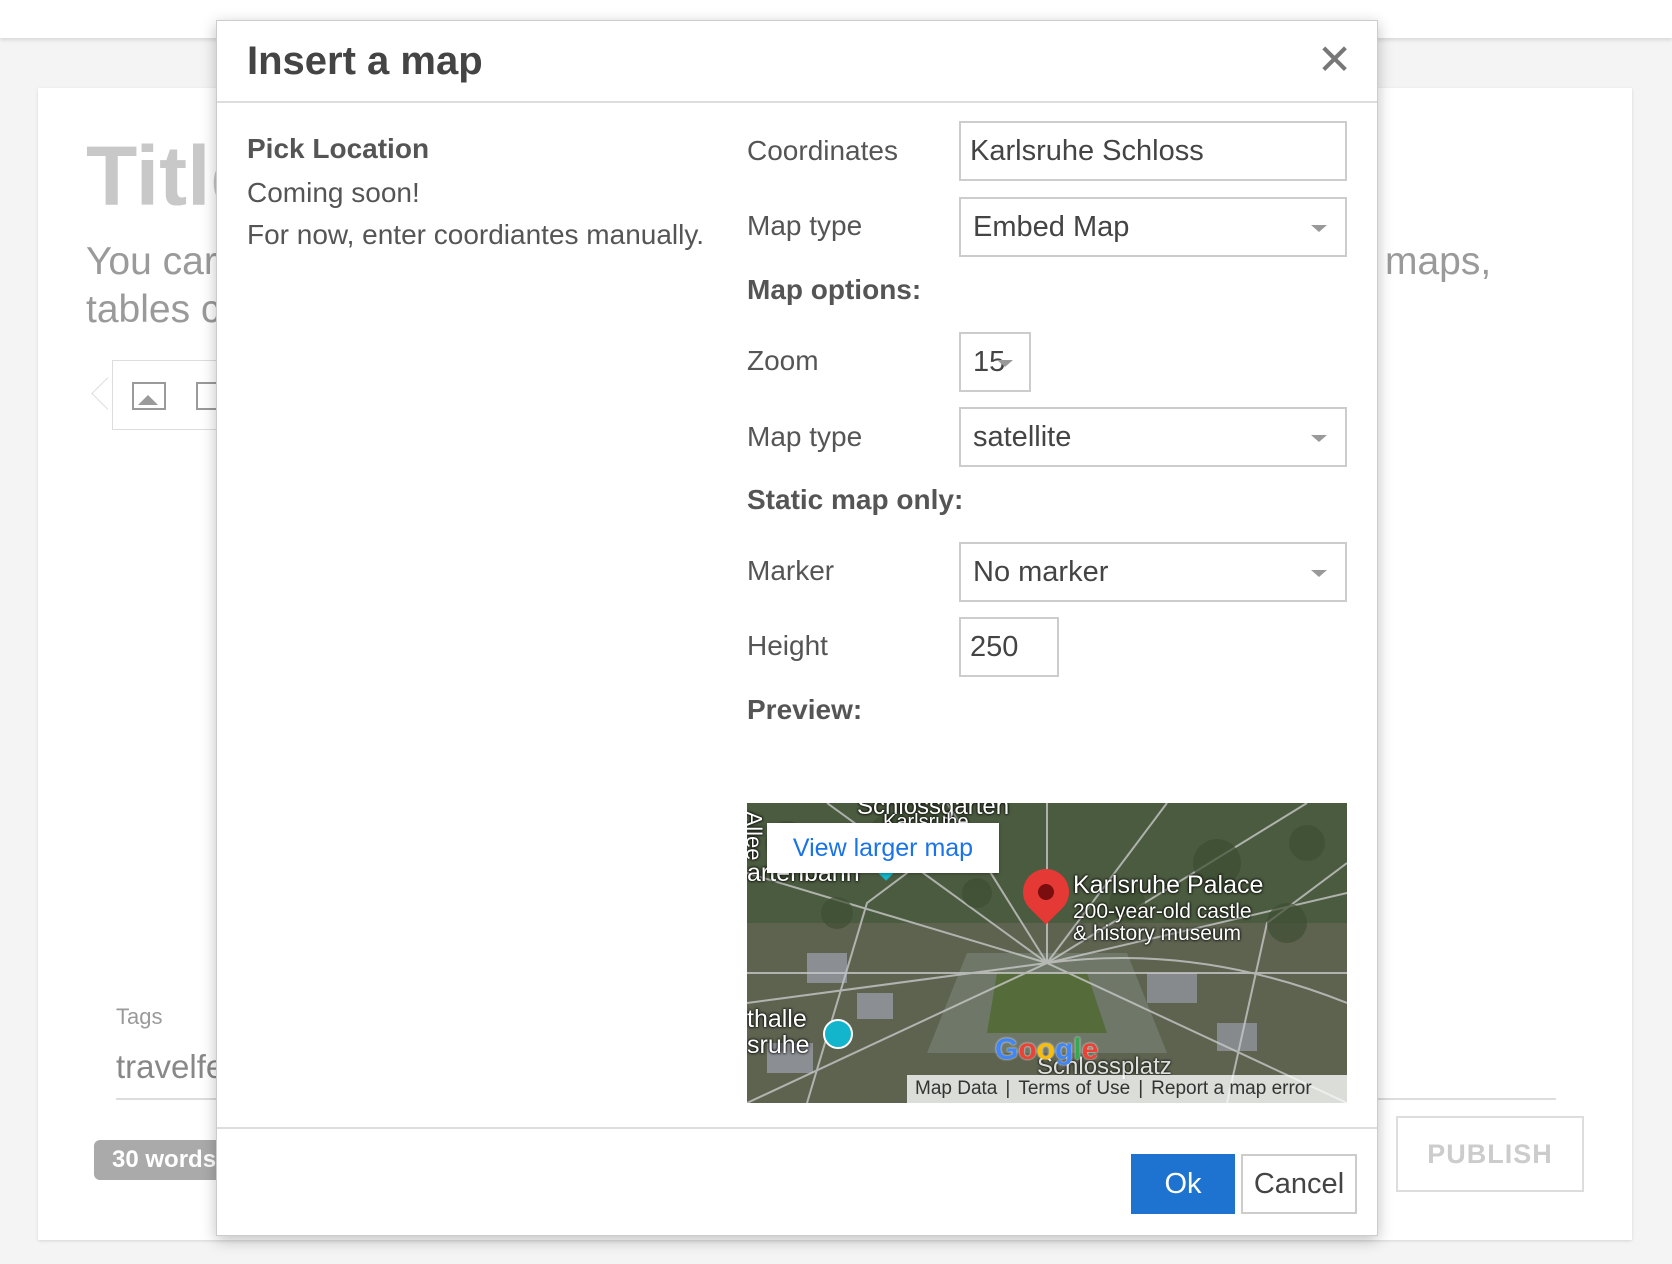 This screenshot has width=1672, height=1264. What do you see at coordinates (1047, 1049) in the screenshot?
I see `google-logo: Google` at bounding box center [1047, 1049].